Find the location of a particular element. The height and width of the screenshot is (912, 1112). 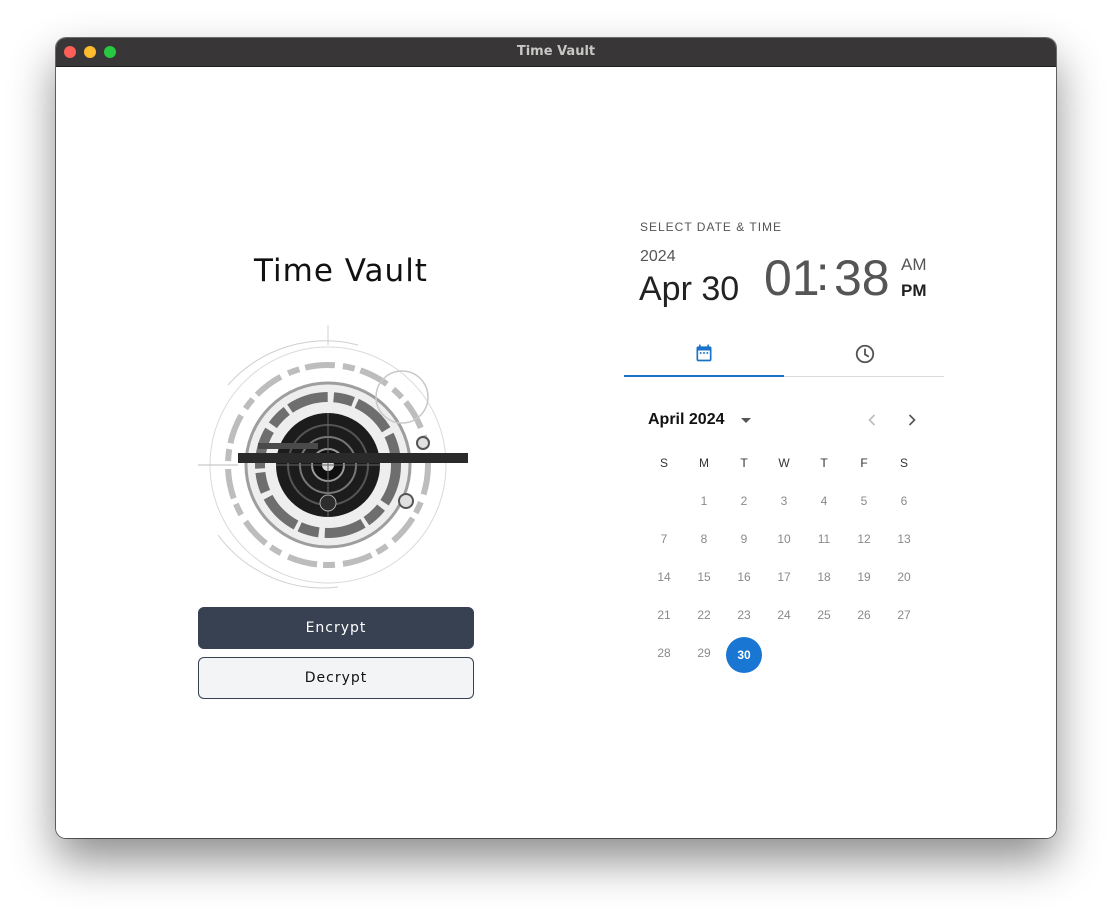

window-title: Time Vault is located at coordinates (556, 51).